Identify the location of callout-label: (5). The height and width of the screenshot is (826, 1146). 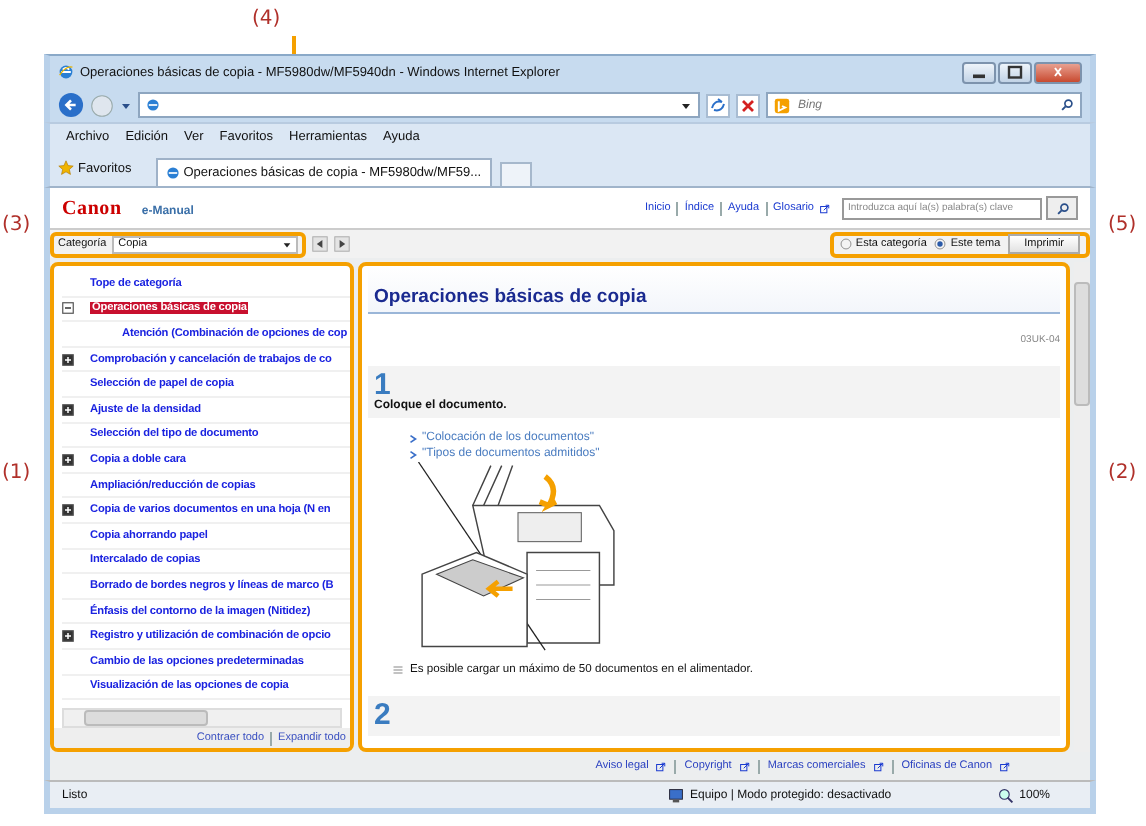
(1122, 225).